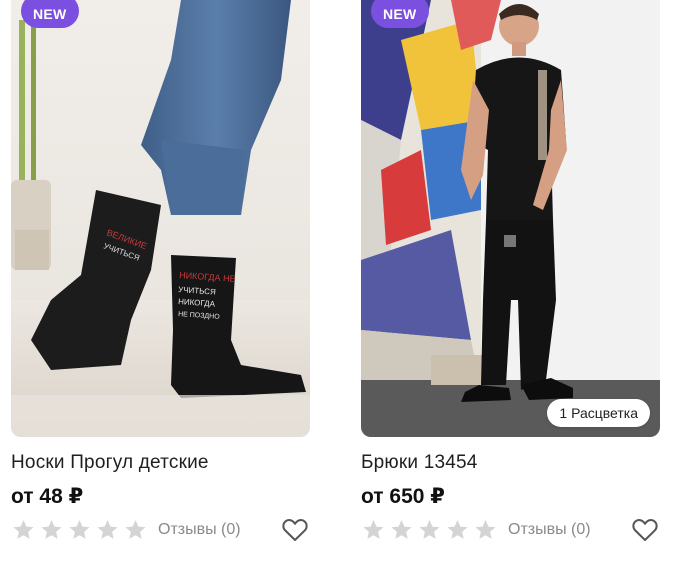  I want to click on product-title: Брюки 13454, so click(419, 463).